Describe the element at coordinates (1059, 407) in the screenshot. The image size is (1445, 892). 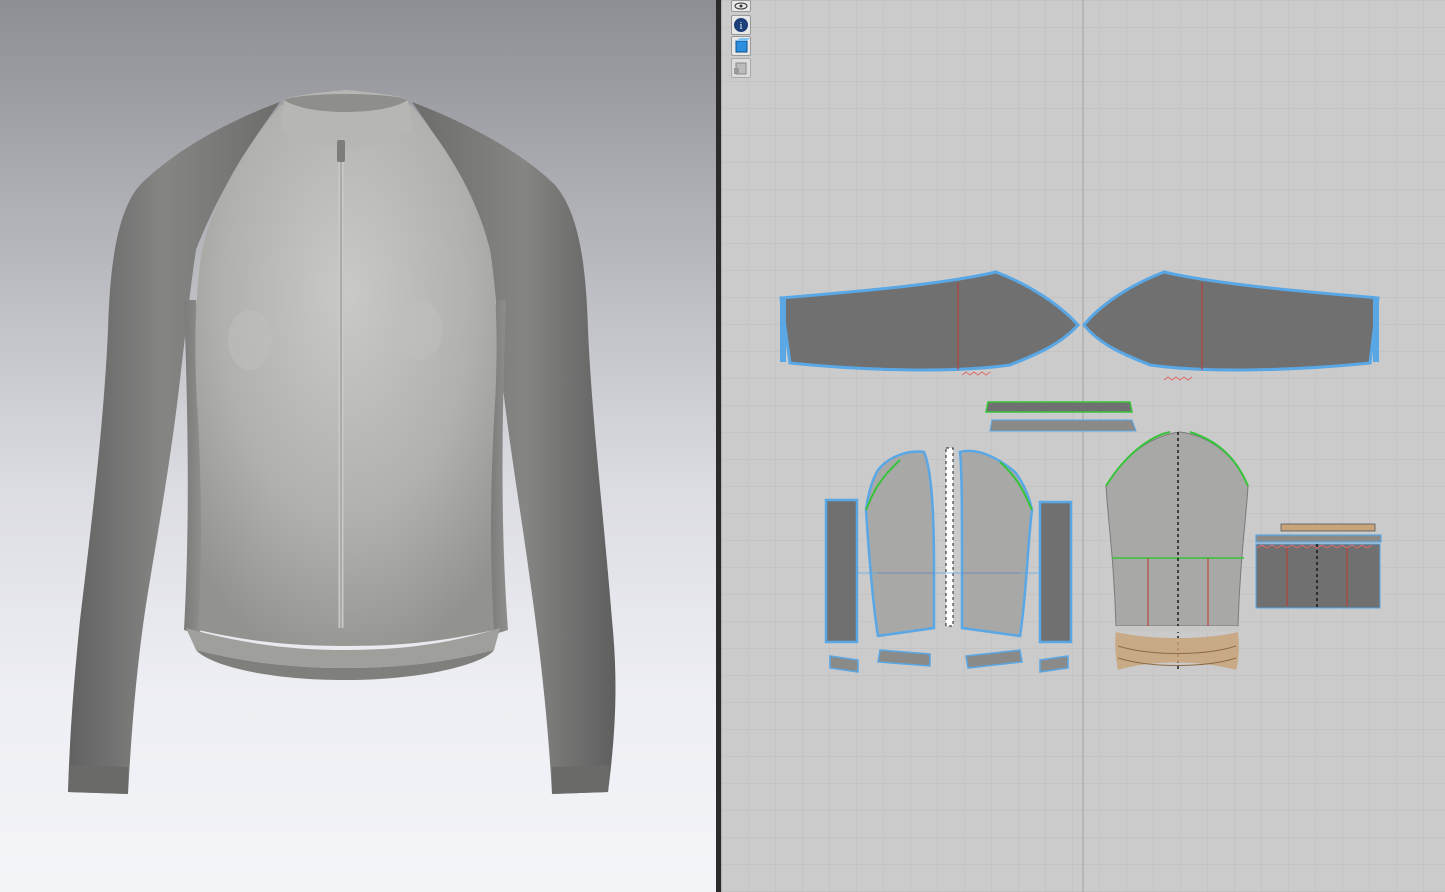
I see `pattern-collar-outer` at that location.